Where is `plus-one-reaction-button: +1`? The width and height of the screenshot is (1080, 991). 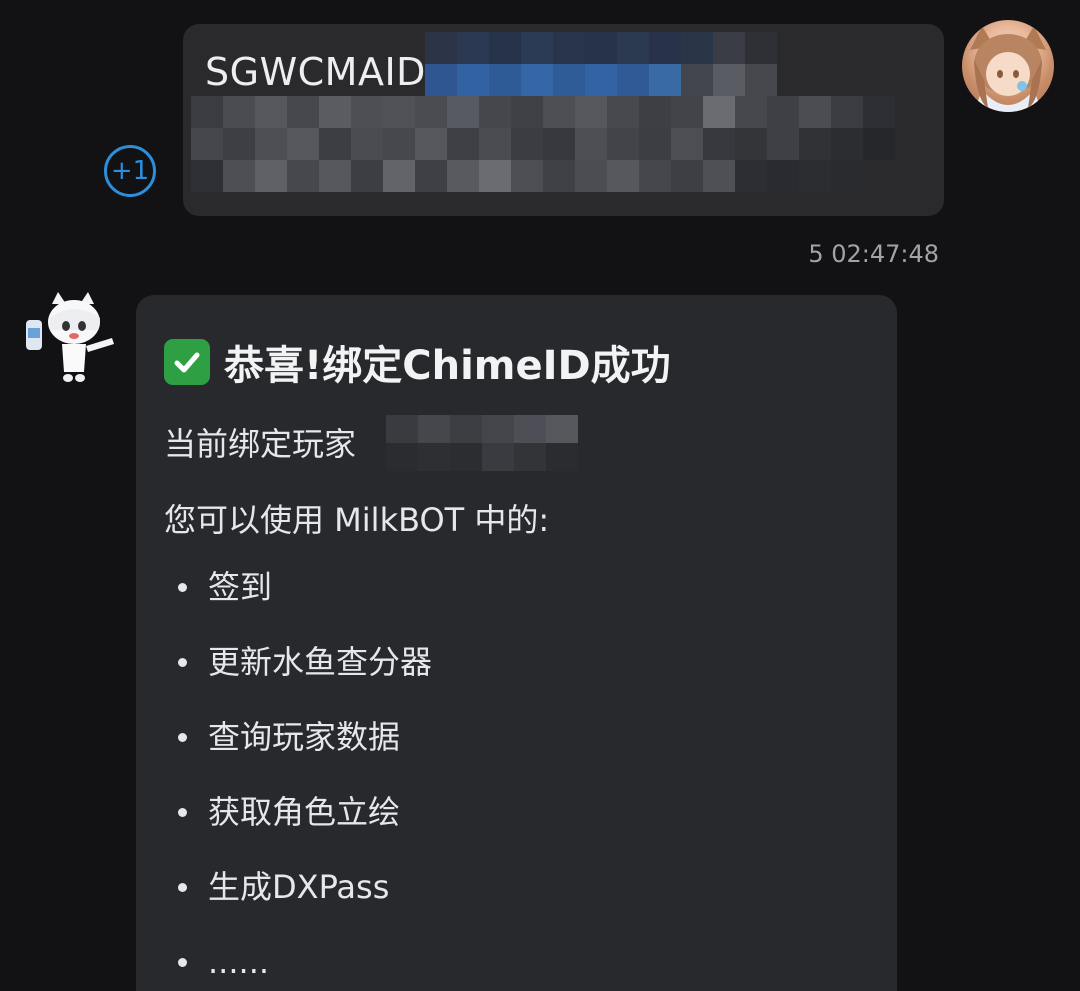
plus-one-reaction-button: +1 is located at coordinates (130, 171).